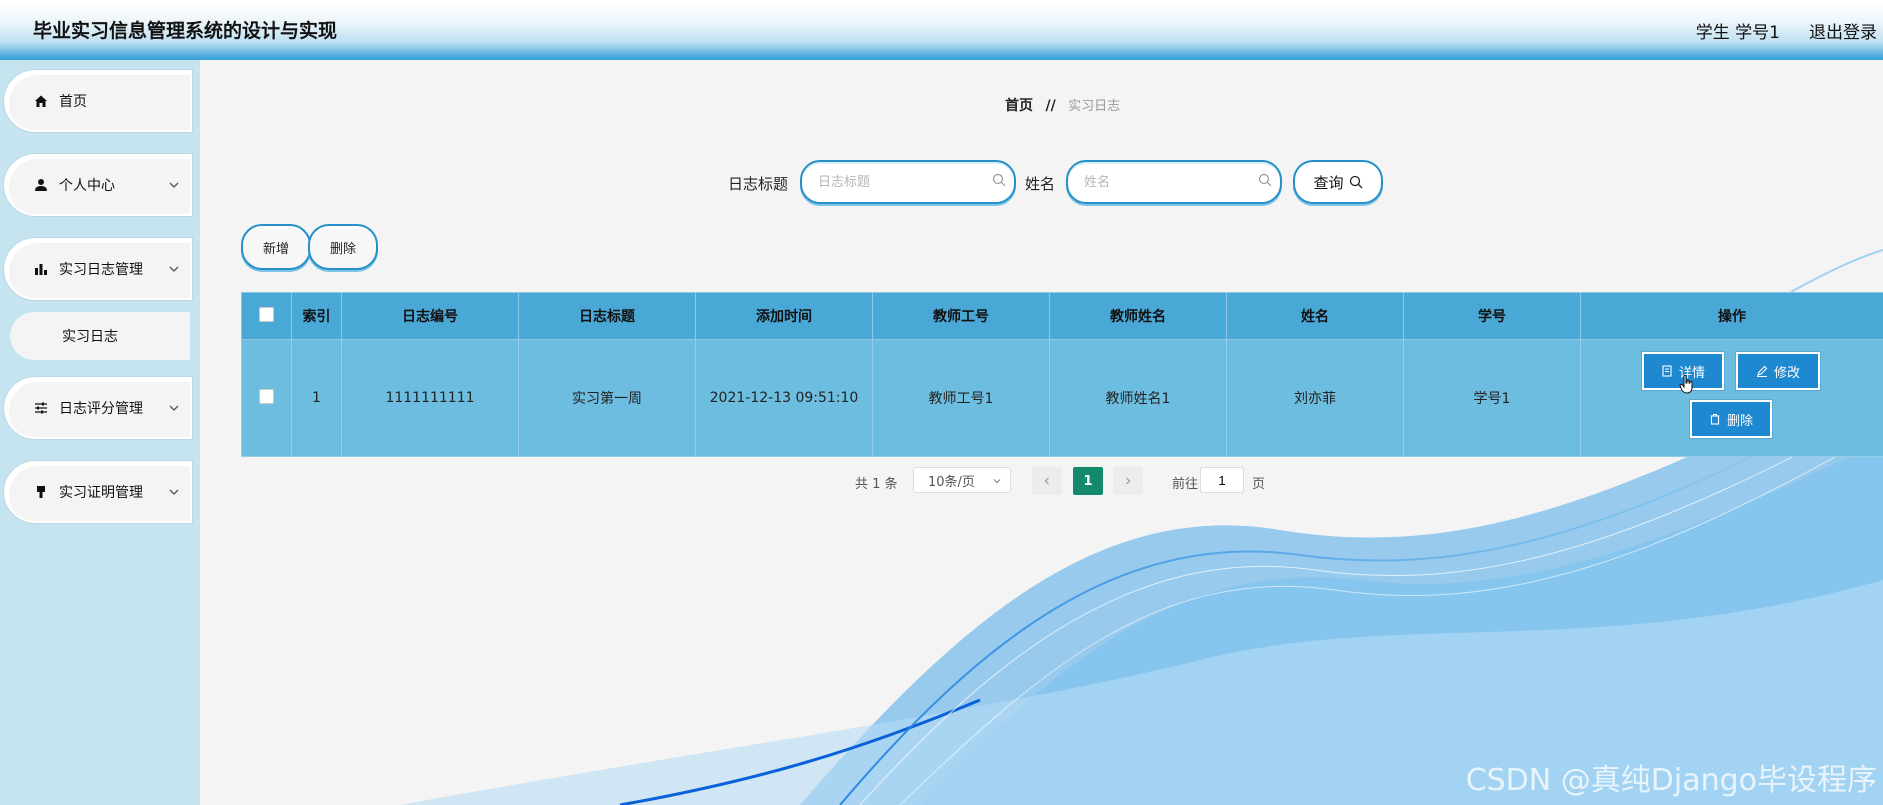  I want to click on column-header: 日志编号, so click(430, 316).